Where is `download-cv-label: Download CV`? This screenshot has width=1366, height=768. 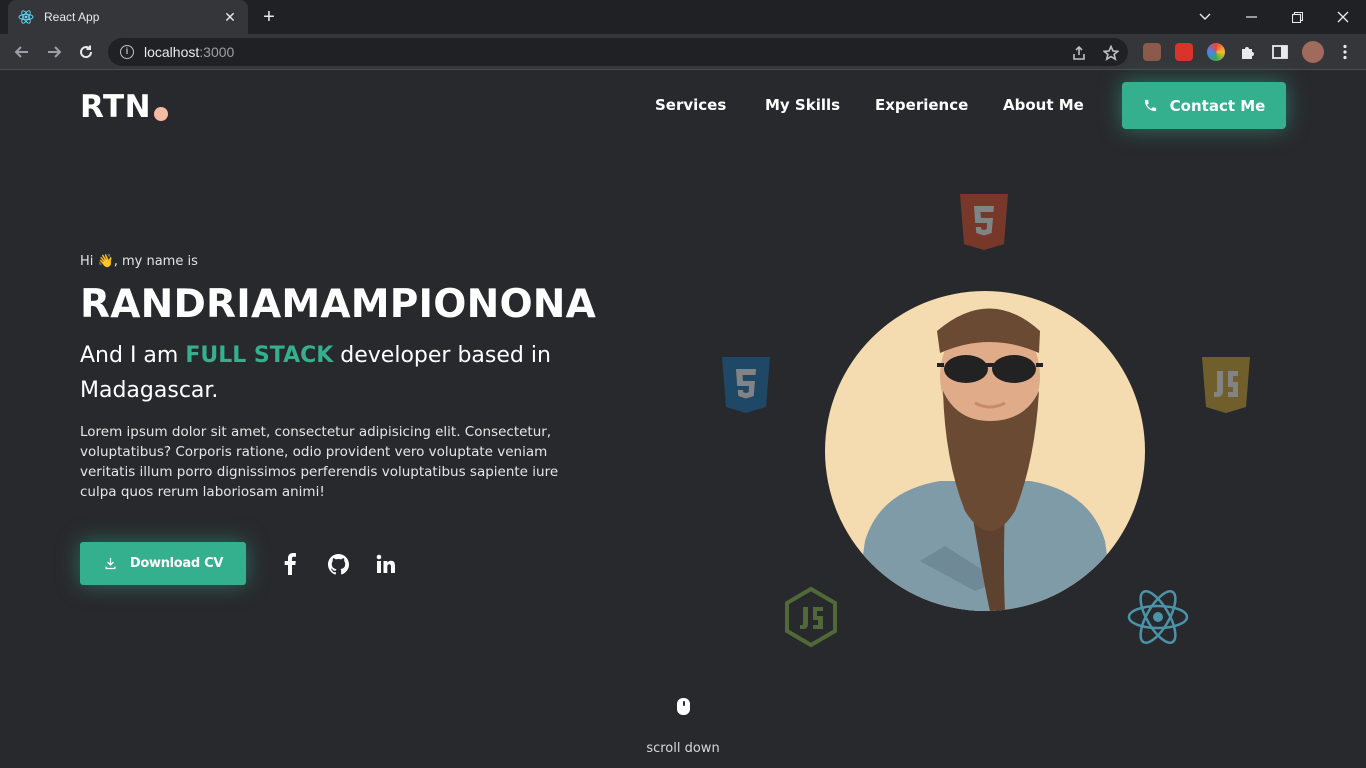
download-cv-label: Download CV is located at coordinates (176, 563).